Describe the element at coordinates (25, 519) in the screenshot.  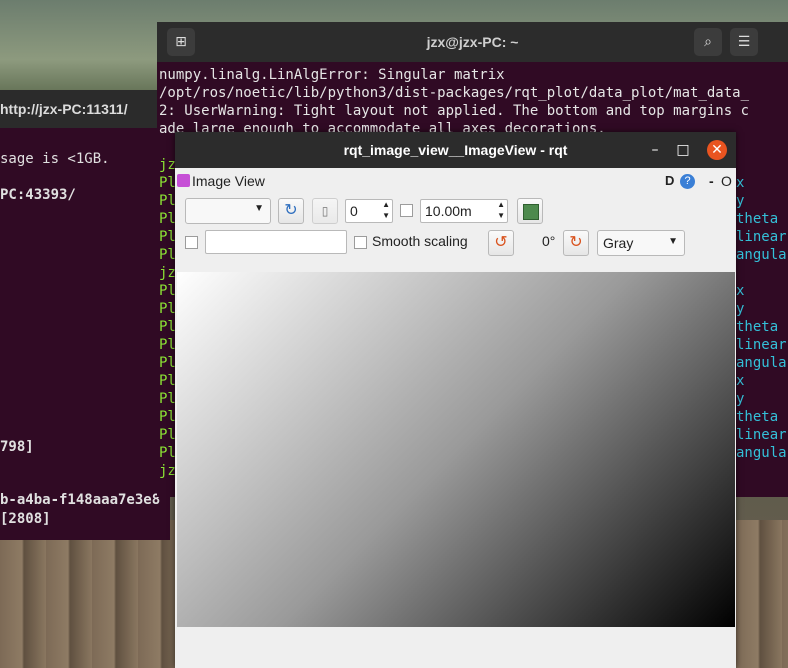
I see `back-terminal-line: [2808]` at that location.